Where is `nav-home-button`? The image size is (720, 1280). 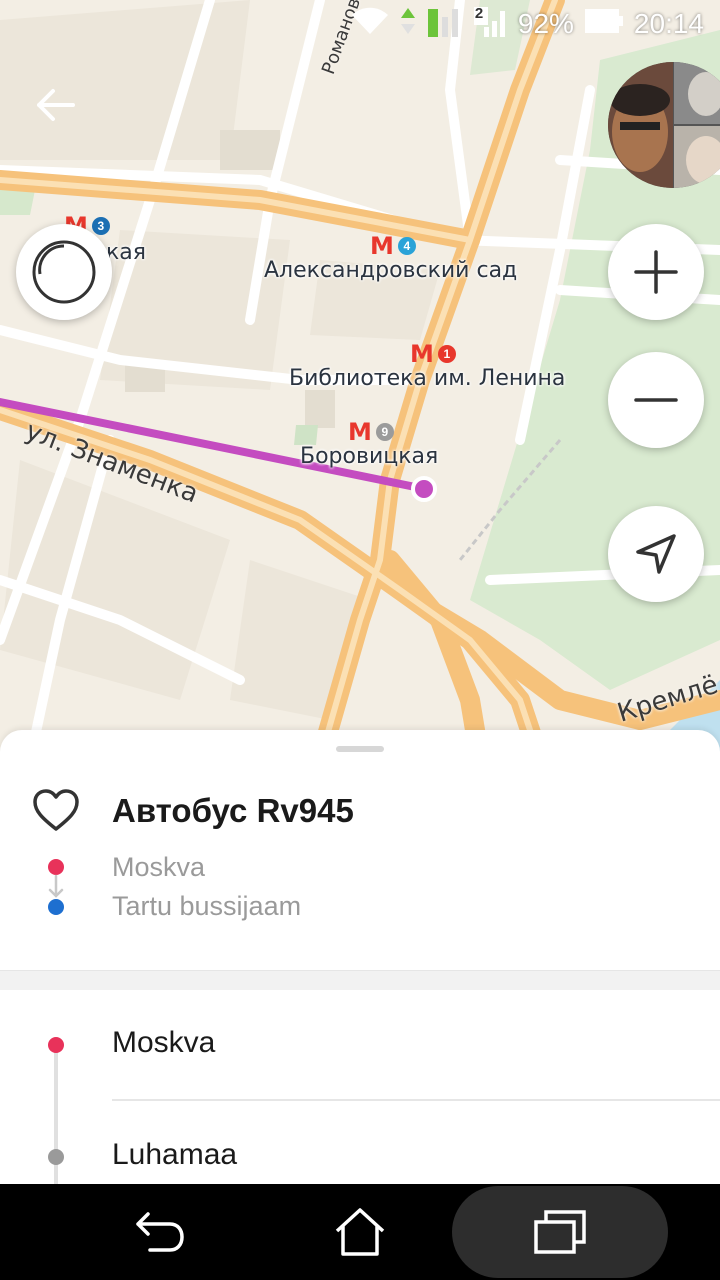 nav-home-button is located at coordinates (360, 1232).